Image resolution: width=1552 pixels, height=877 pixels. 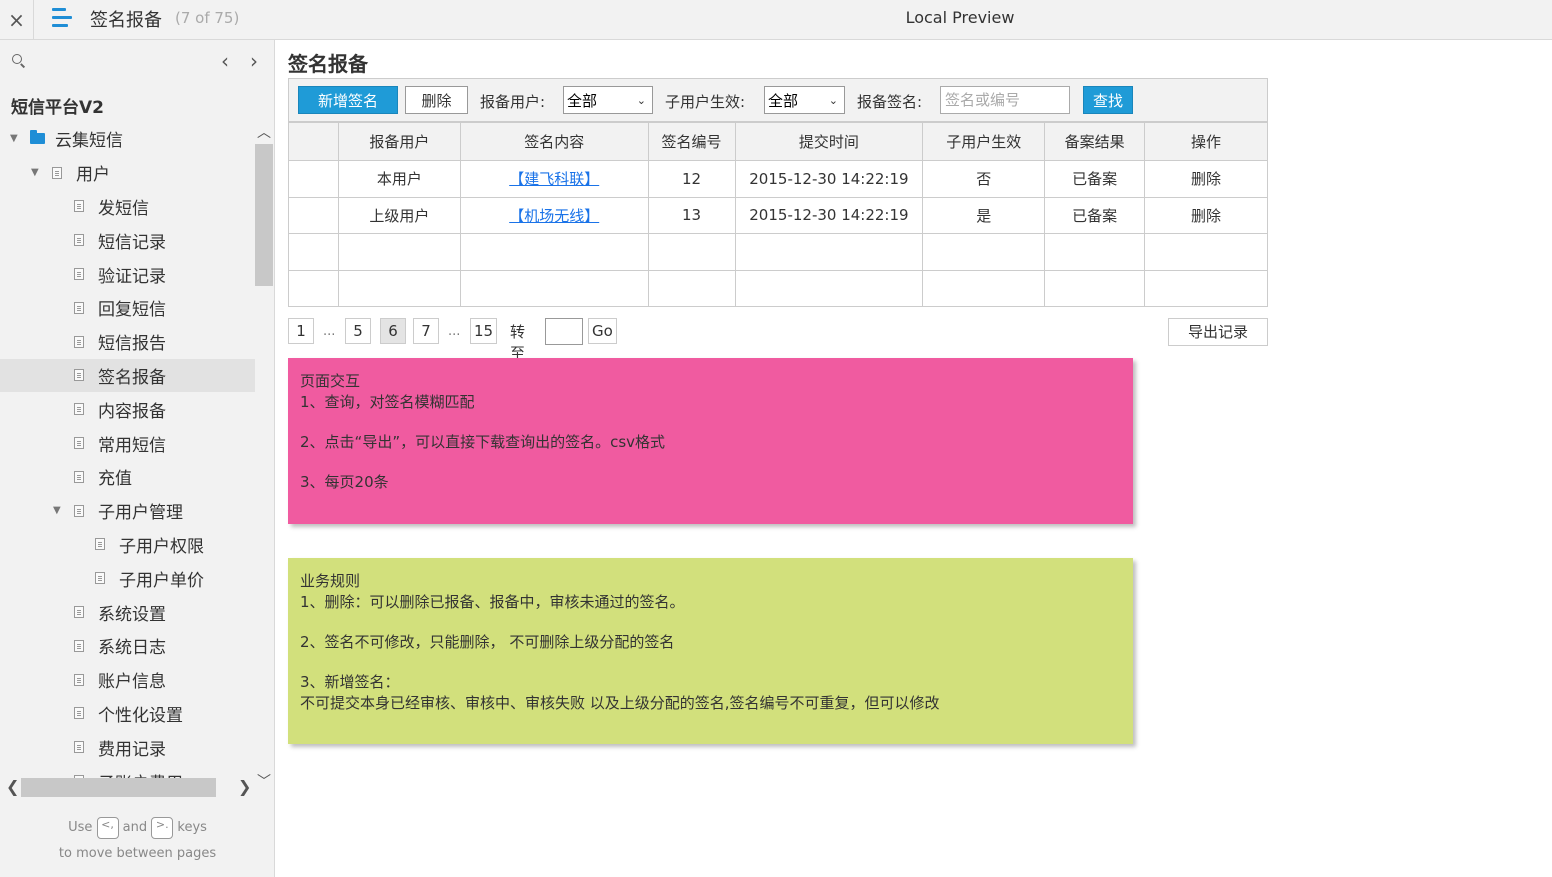 I want to click on page-button-6-current: 6, so click(x=393, y=331).